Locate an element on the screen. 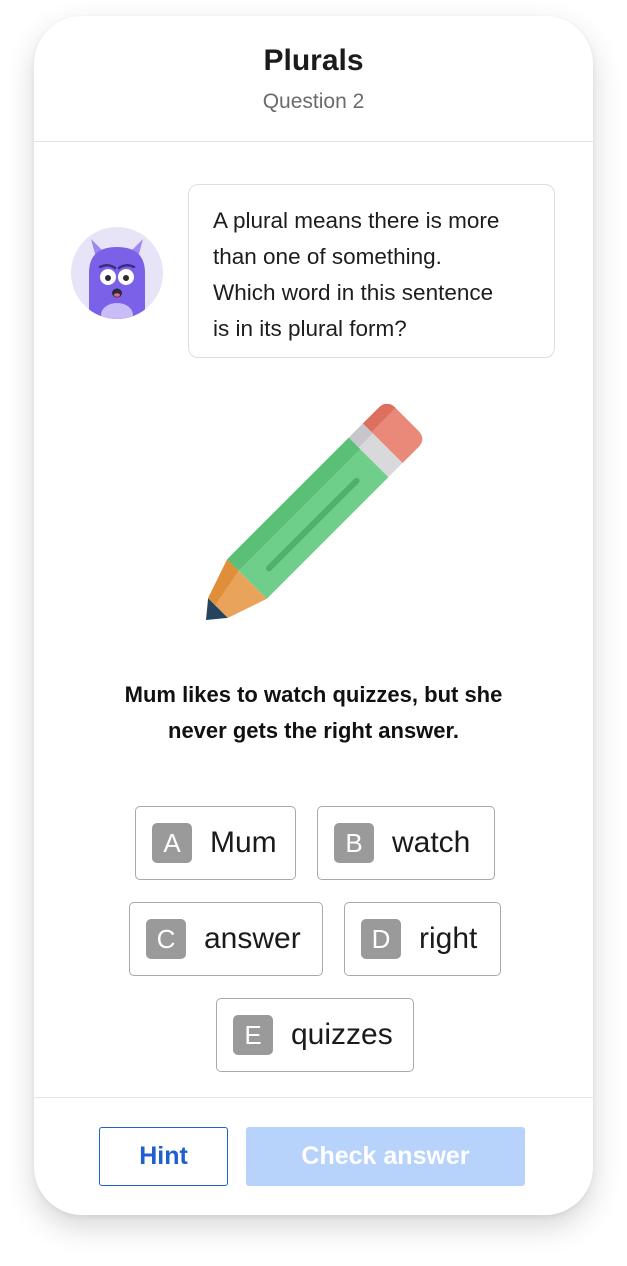 The height and width of the screenshot is (1266, 627). quiz-footer: Hint Check answer is located at coordinates (313, 1156).